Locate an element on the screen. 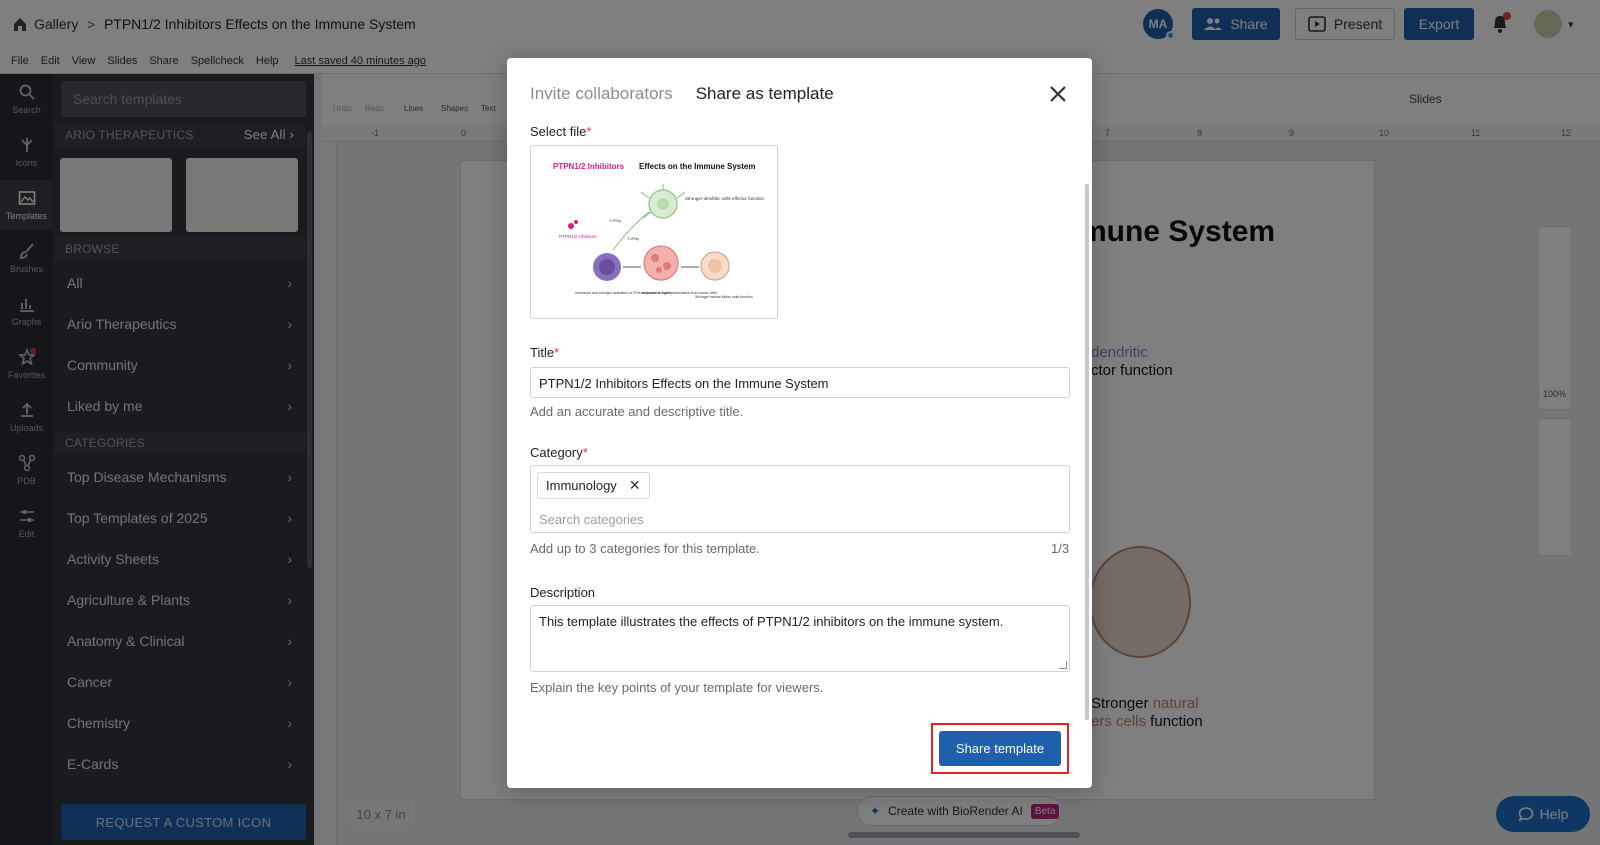 This screenshot has width=1600, height=845. category-chip: Immunology ✕ is located at coordinates (593, 485).